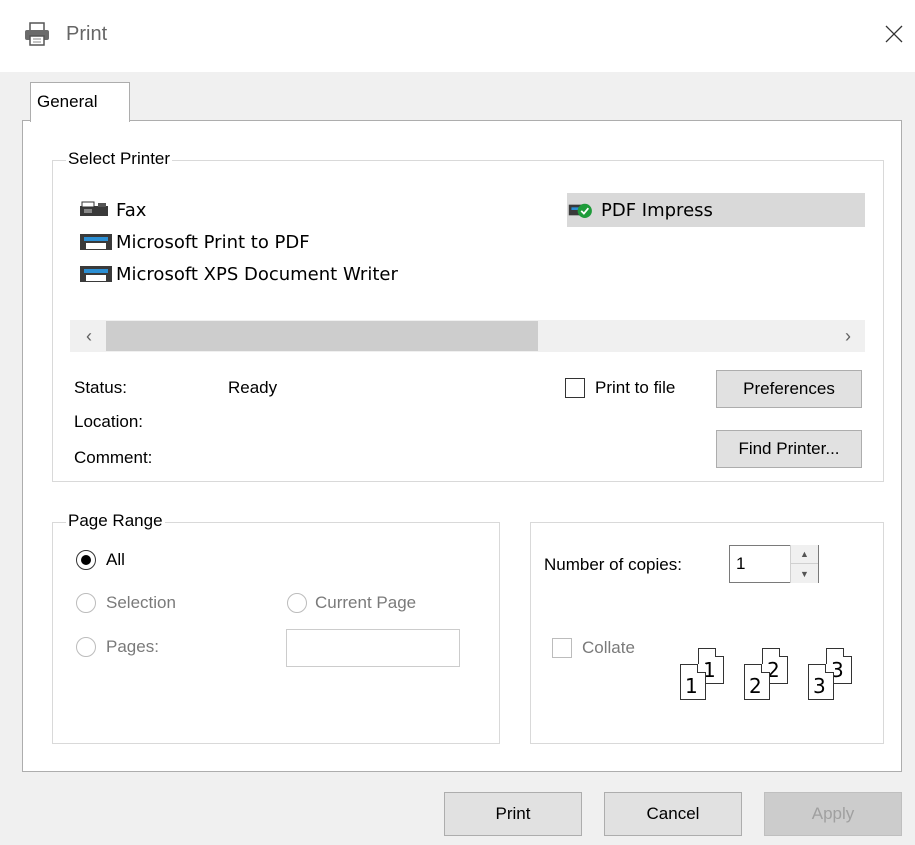 The height and width of the screenshot is (845, 915). Describe the element at coordinates (112, 210) in the screenshot. I see `printer-item-fax: Fax` at that location.